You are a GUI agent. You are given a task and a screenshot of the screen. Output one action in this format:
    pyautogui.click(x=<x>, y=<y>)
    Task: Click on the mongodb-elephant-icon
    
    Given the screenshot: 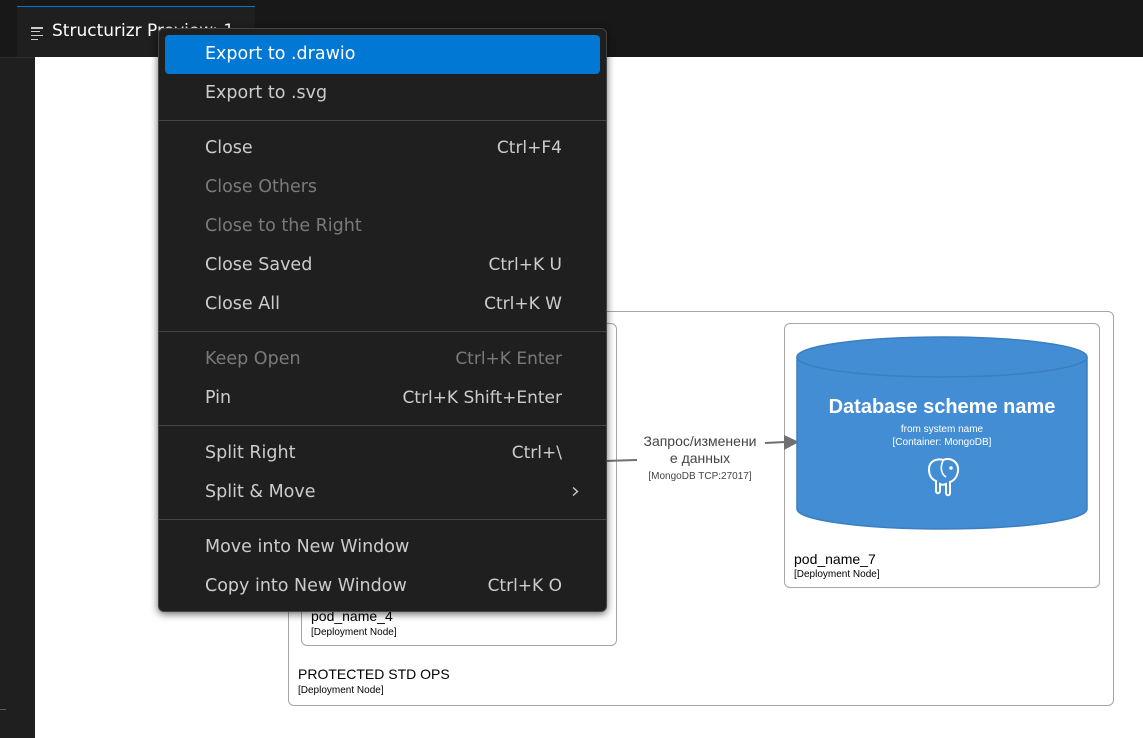 What is the action you would take?
    pyautogui.click(x=943, y=477)
    